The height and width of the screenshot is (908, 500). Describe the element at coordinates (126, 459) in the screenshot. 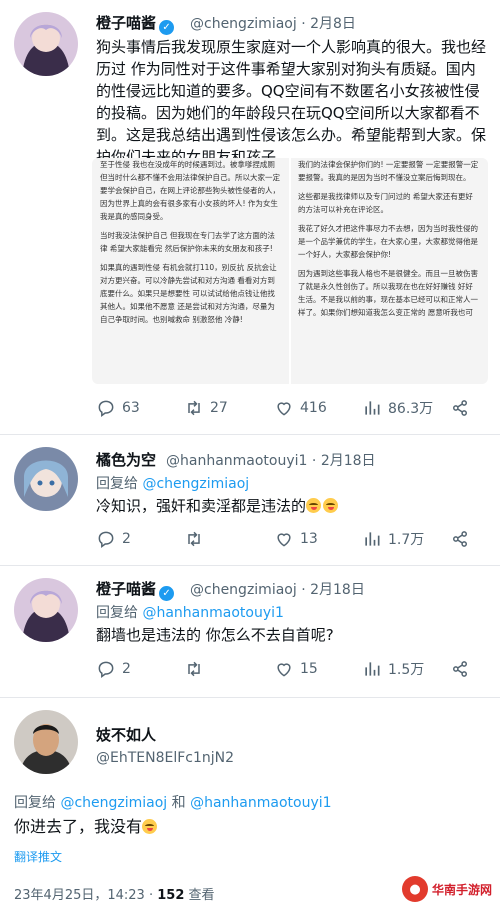

I see `display-name: 橘色为空` at that location.